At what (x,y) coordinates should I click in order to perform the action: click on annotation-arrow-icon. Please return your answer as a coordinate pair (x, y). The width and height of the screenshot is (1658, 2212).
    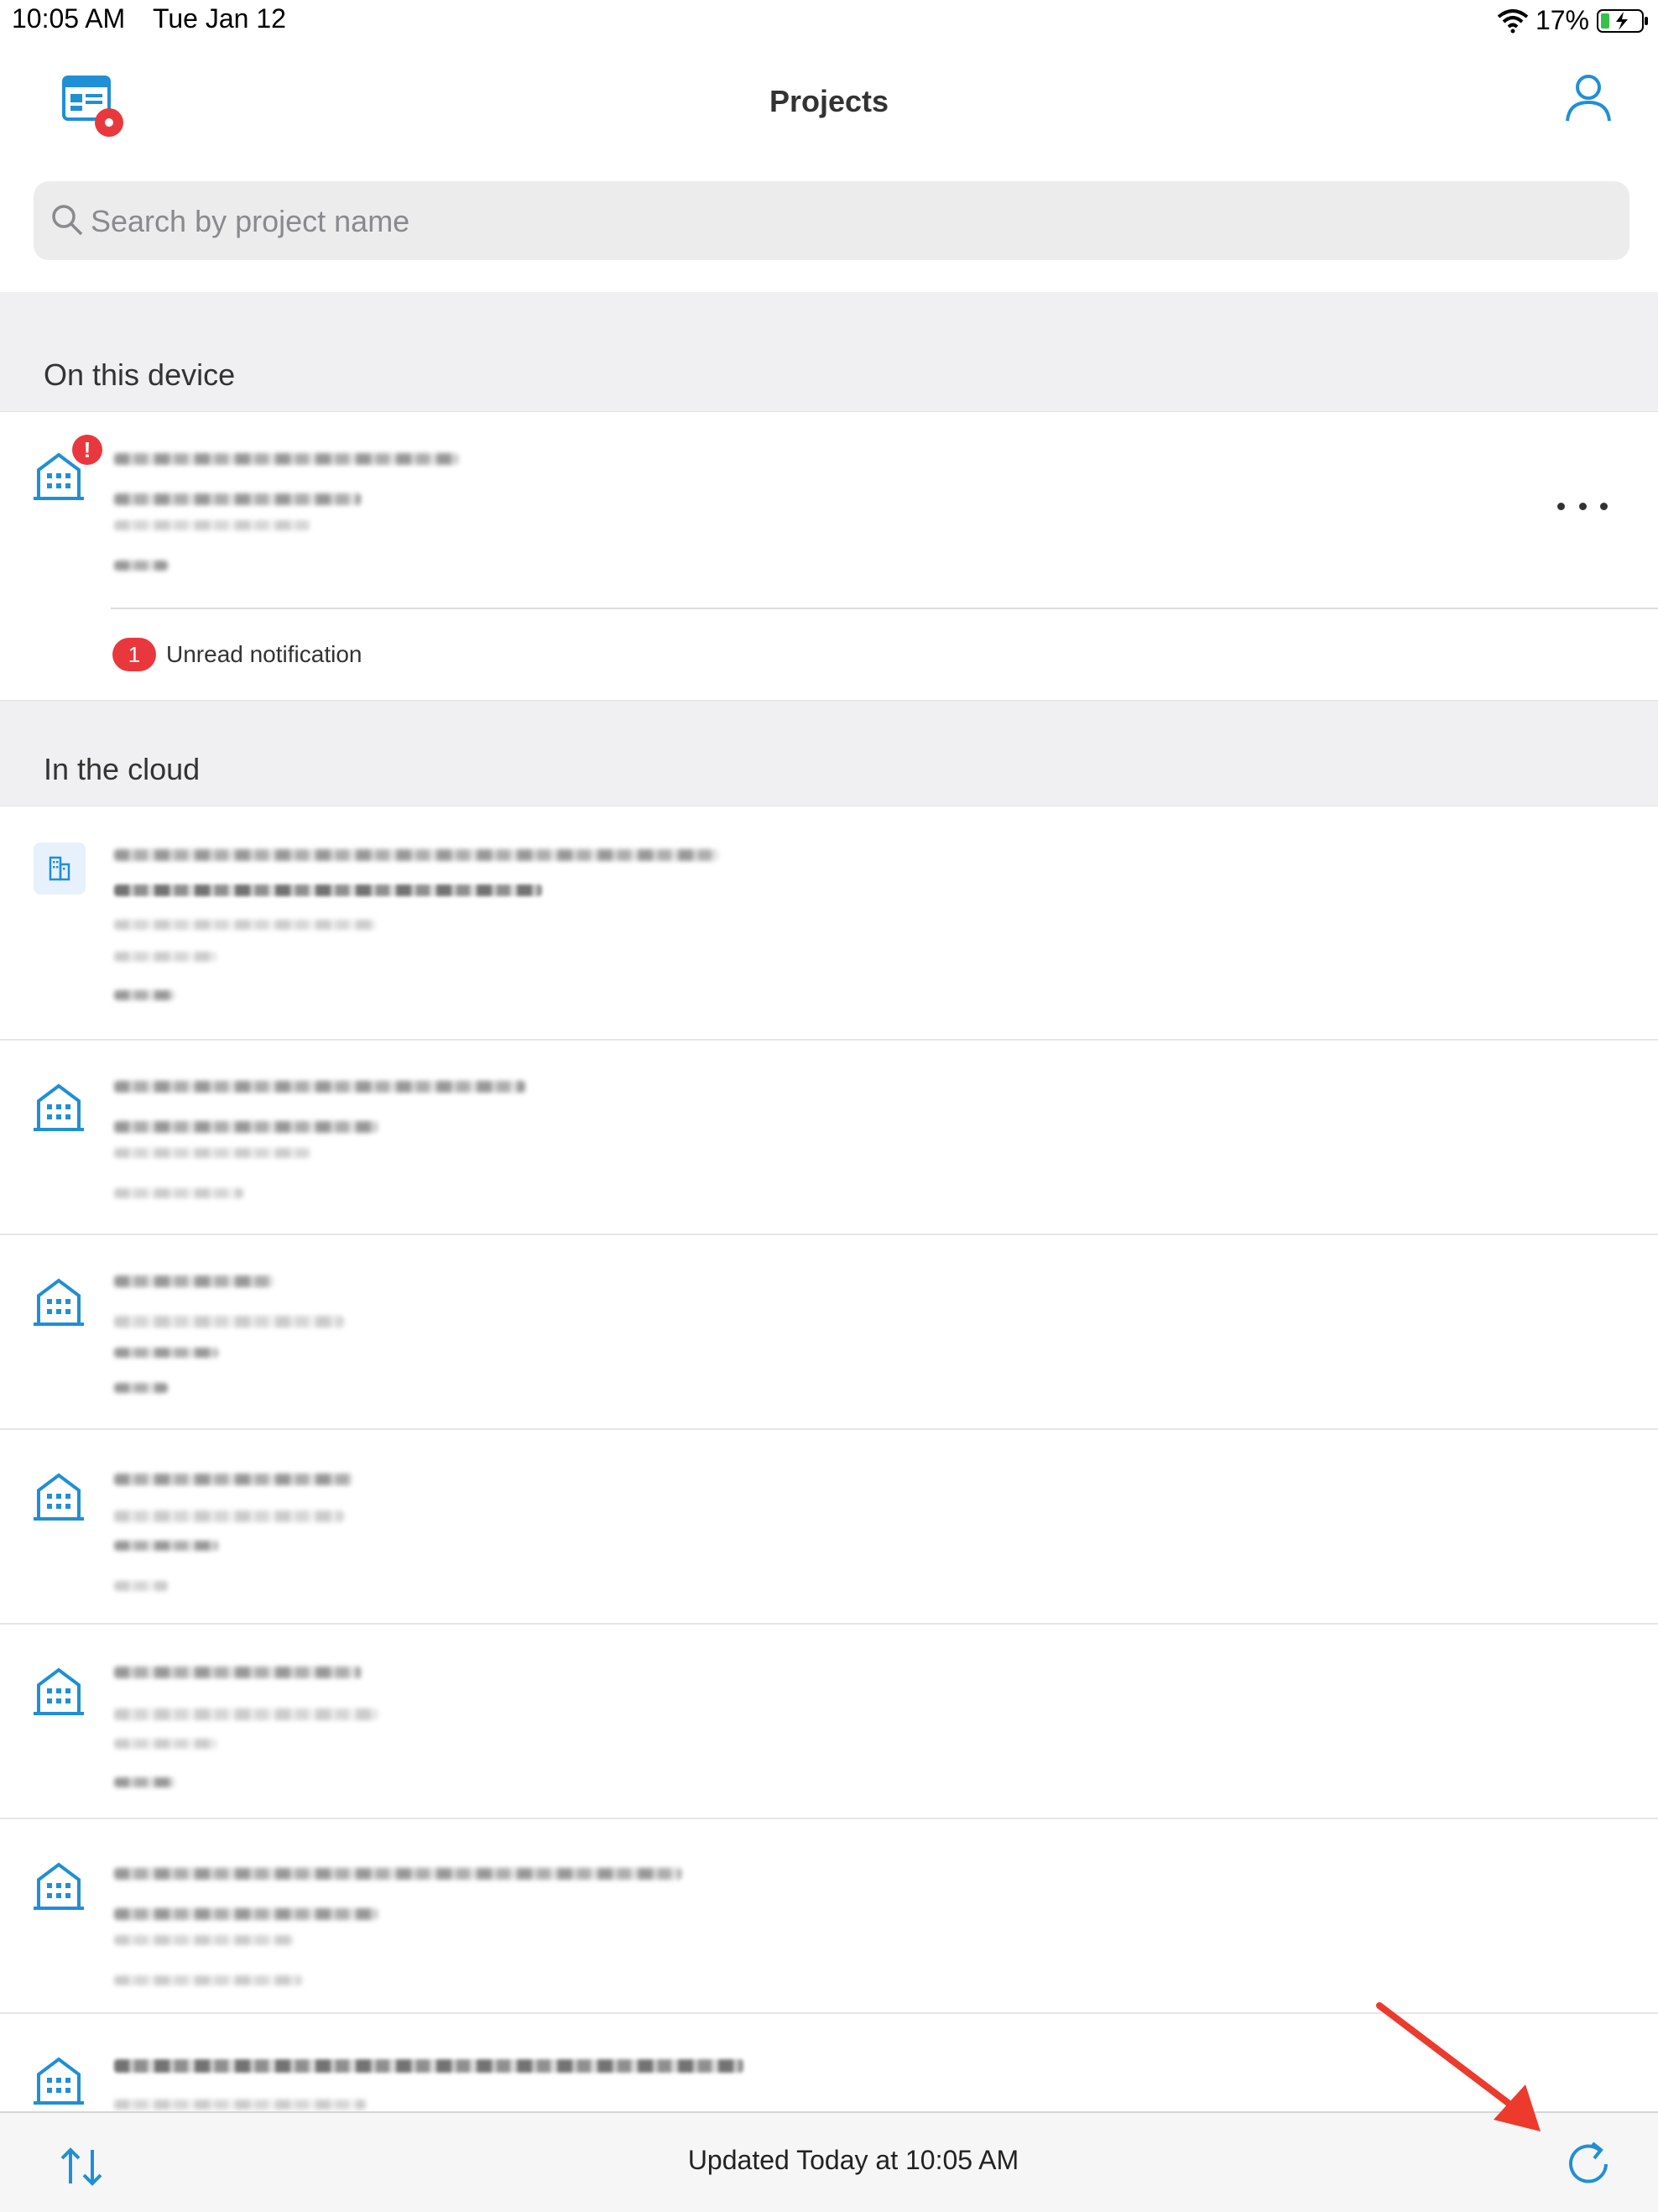
    Looking at the image, I should click on (1458, 2066).